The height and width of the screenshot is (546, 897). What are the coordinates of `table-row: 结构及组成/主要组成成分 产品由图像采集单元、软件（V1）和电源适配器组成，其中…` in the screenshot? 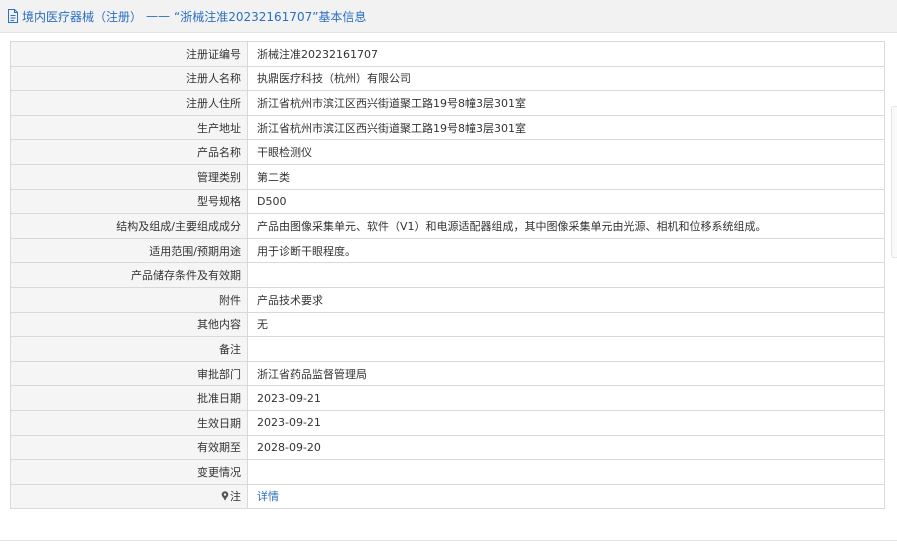 It's located at (447, 226).